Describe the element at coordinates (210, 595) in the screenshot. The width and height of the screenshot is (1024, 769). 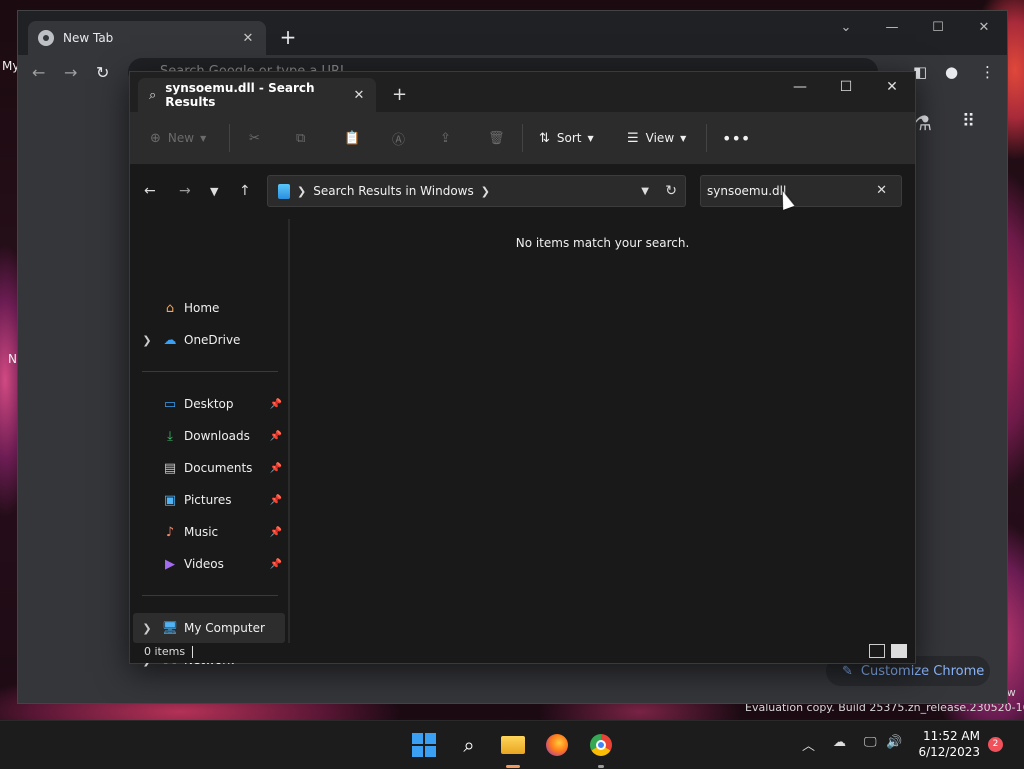
I see `sidebar-divider` at that location.